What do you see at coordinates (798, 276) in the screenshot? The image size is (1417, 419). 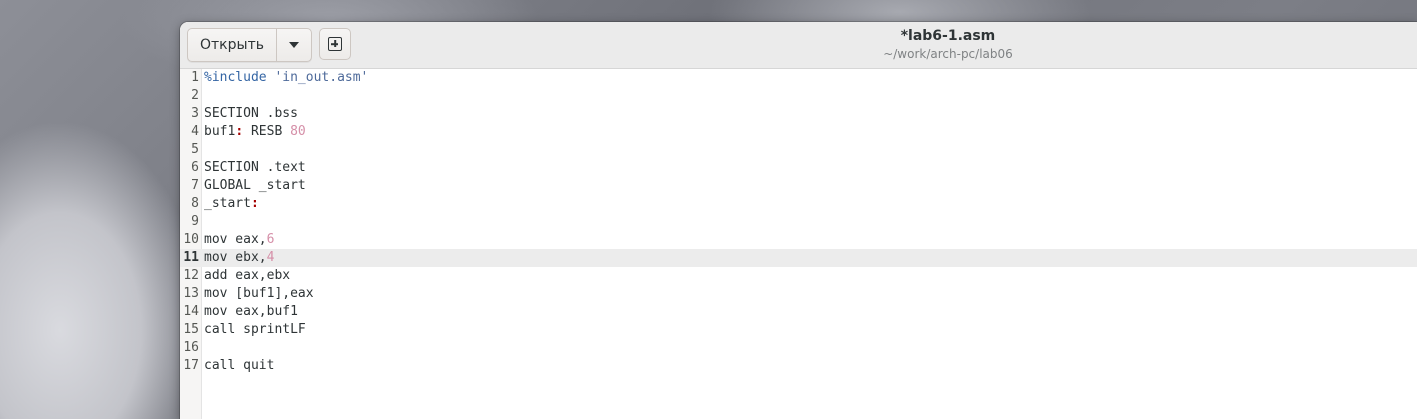 I see `code-line: 12 add eax,ebx` at bounding box center [798, 276].